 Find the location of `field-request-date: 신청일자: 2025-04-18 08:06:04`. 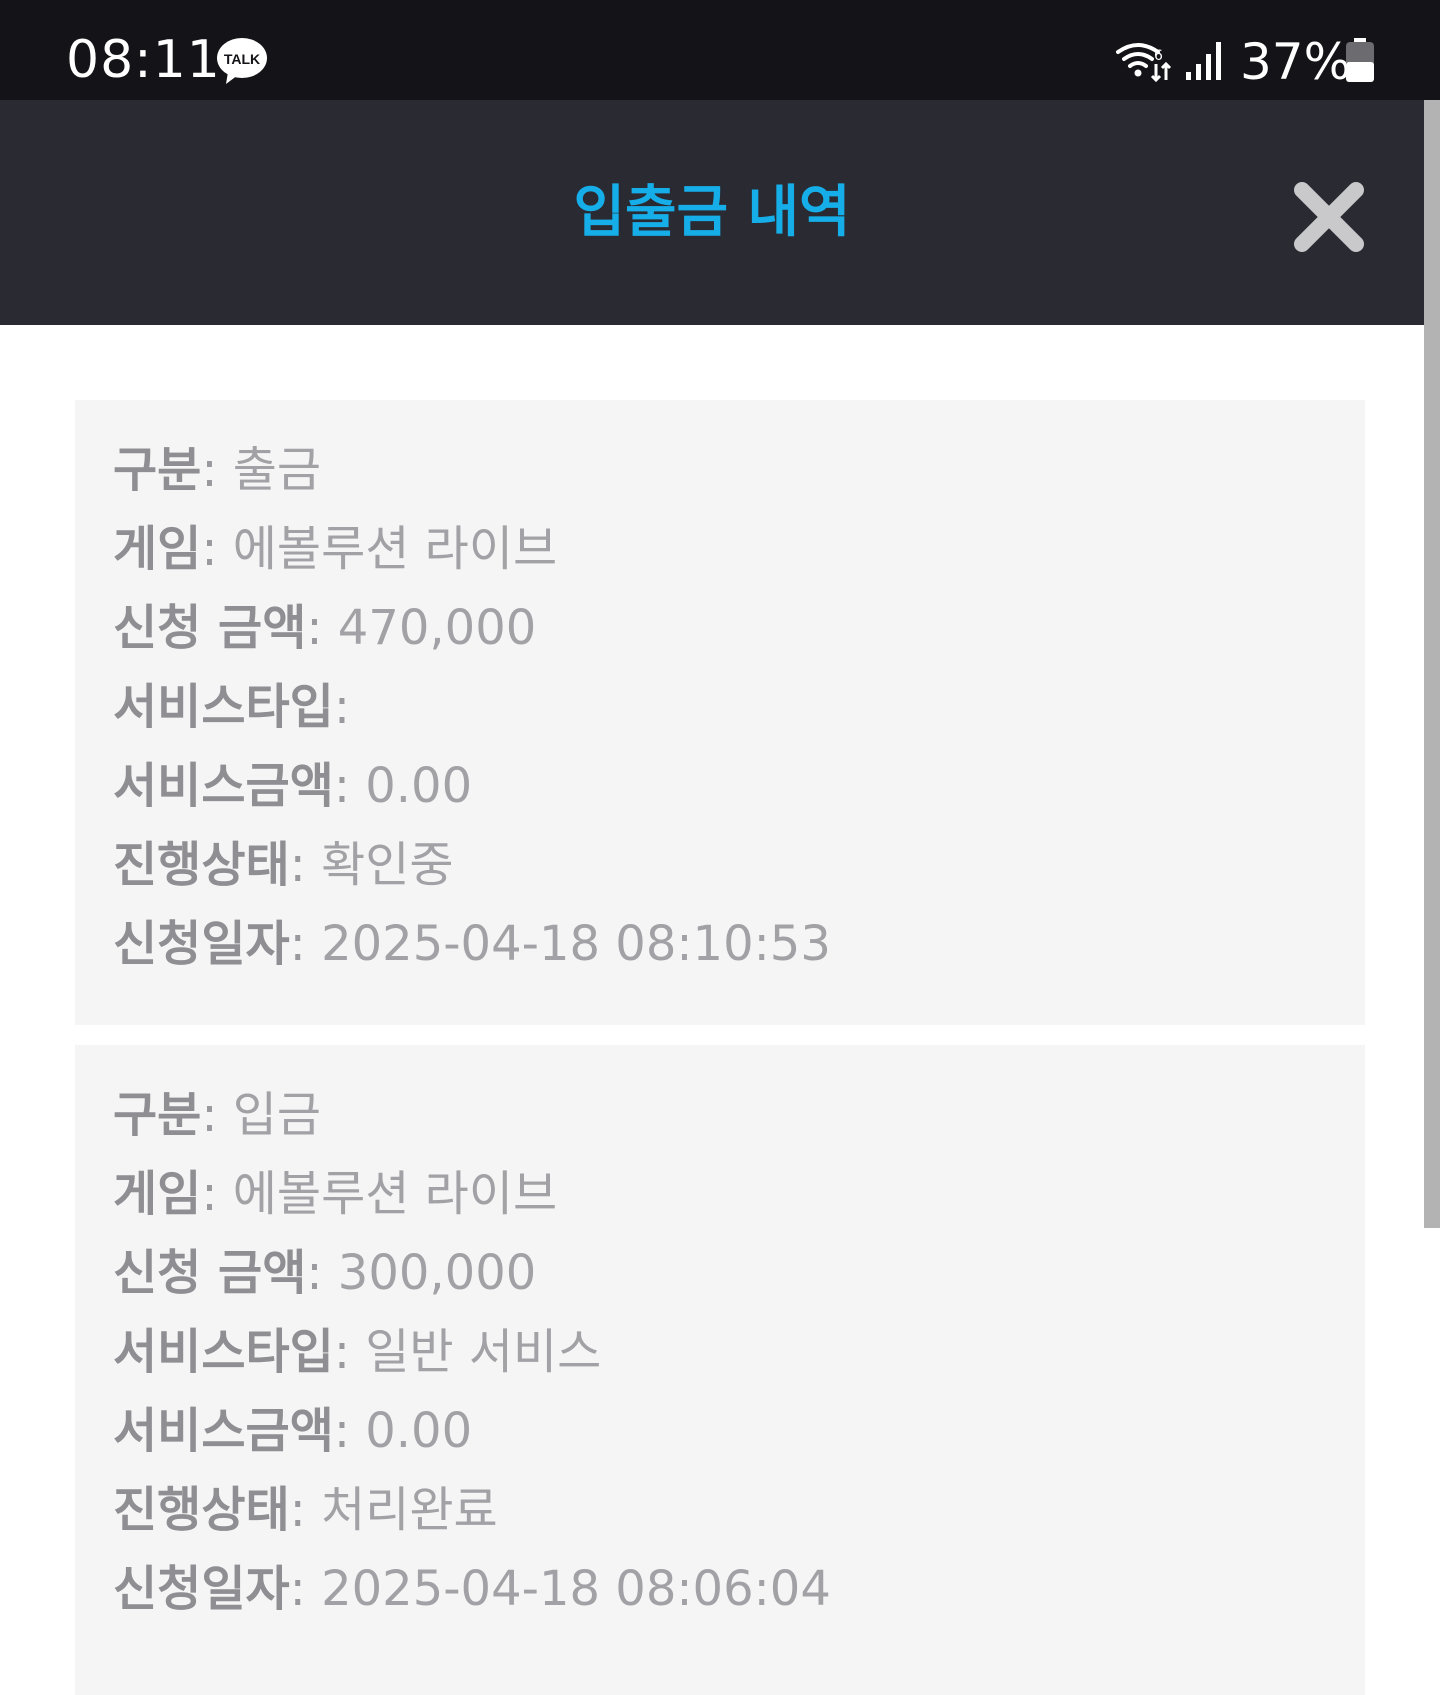

field-request-date: 신청일자: 2025-04-18 08:06:04 is located at coordinates (472, 1589).